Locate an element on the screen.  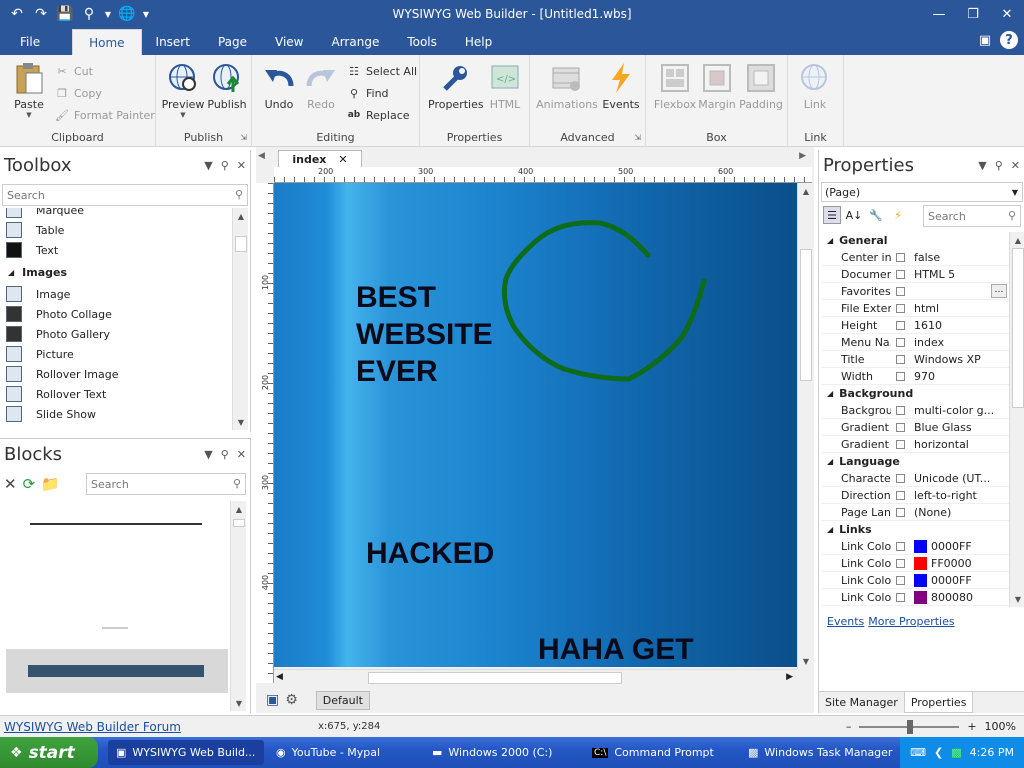
select-all-button: ☷ Select All is located at coordinates (381, 71).